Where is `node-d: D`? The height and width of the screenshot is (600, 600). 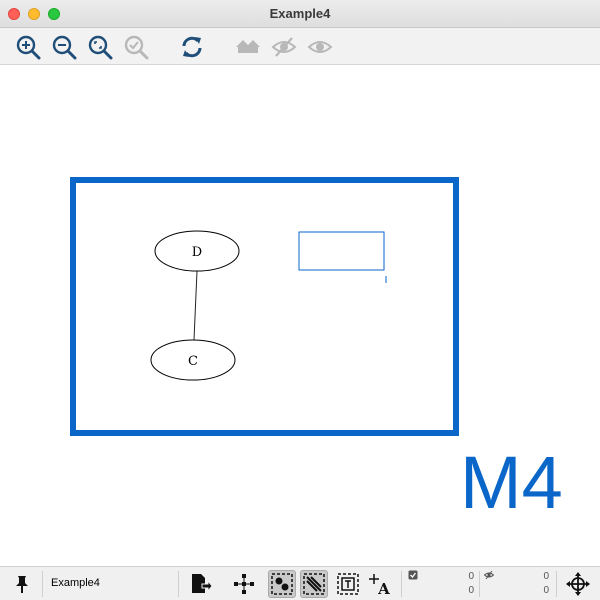 node-d: D is located at coordinates (197, 251).